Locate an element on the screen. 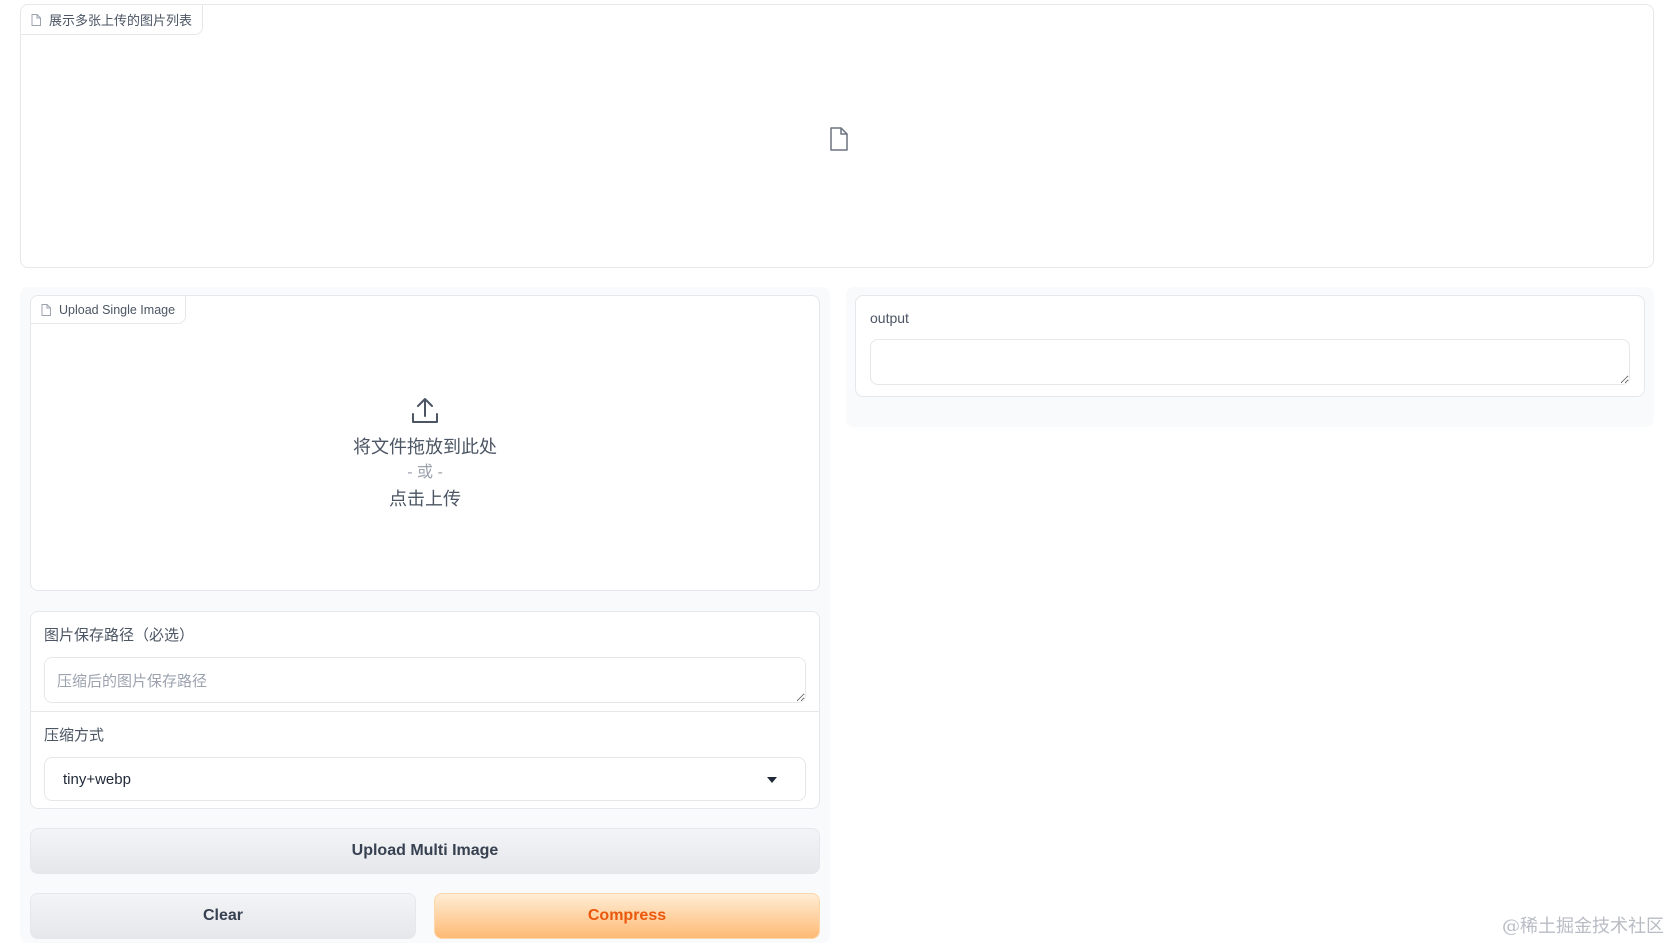 Image resolution: width=1670 pixels, height=943 pixels. clear-button: Clear is located at coordinates (223, 916).